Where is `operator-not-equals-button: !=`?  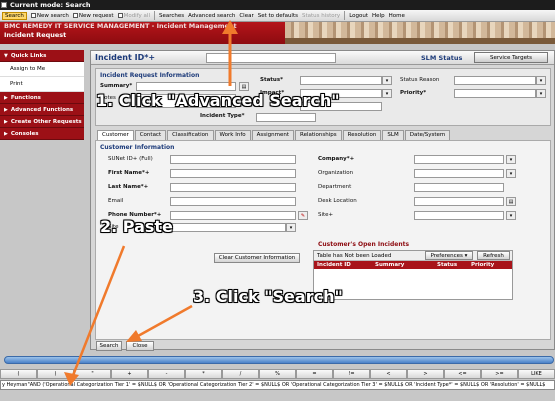 operator-not-equals-button: != is located at coordinates (351, 374).